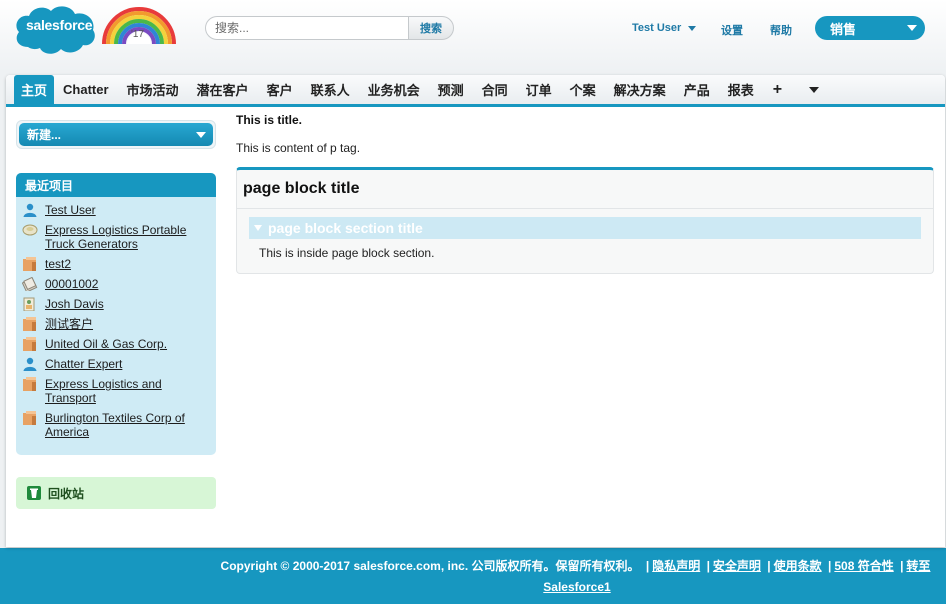  Describe the element at coordinates (69, 324) in the screenshot. I see `recent-item-link: 测试客户` at that location.